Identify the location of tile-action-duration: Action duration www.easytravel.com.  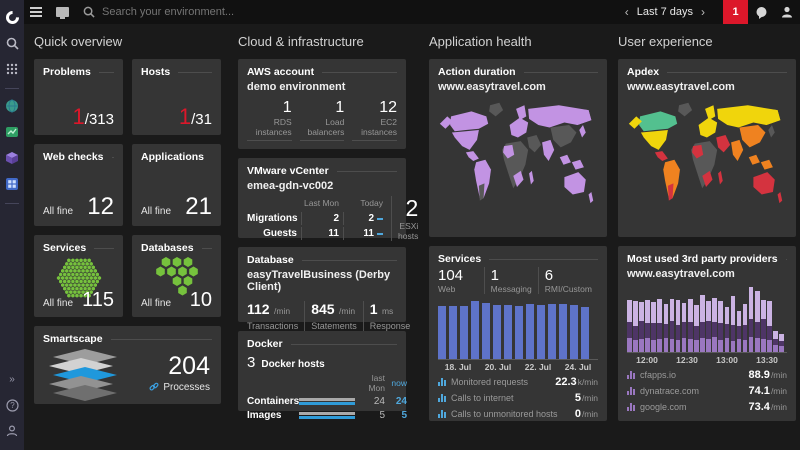
(518, 148).